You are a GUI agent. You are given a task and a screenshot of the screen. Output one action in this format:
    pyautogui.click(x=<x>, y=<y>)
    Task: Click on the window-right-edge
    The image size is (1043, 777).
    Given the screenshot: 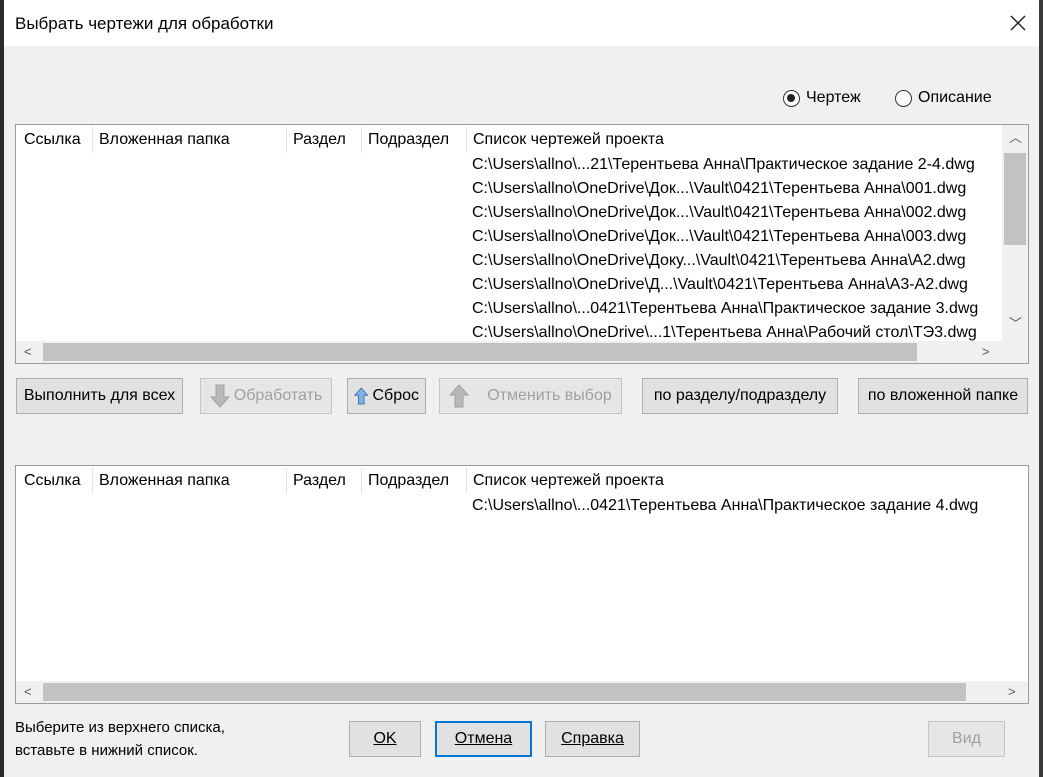 What is the action you would take?
    pyautogui.click(x=1041, y=388)
    